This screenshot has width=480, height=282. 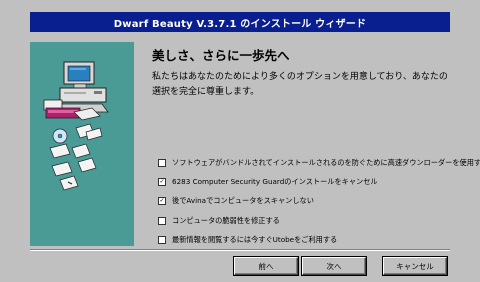 What do you see at coordinates (76, 126) in the screenshot?
I see `computer-setup-illustration` at bounding box center [76, 126].